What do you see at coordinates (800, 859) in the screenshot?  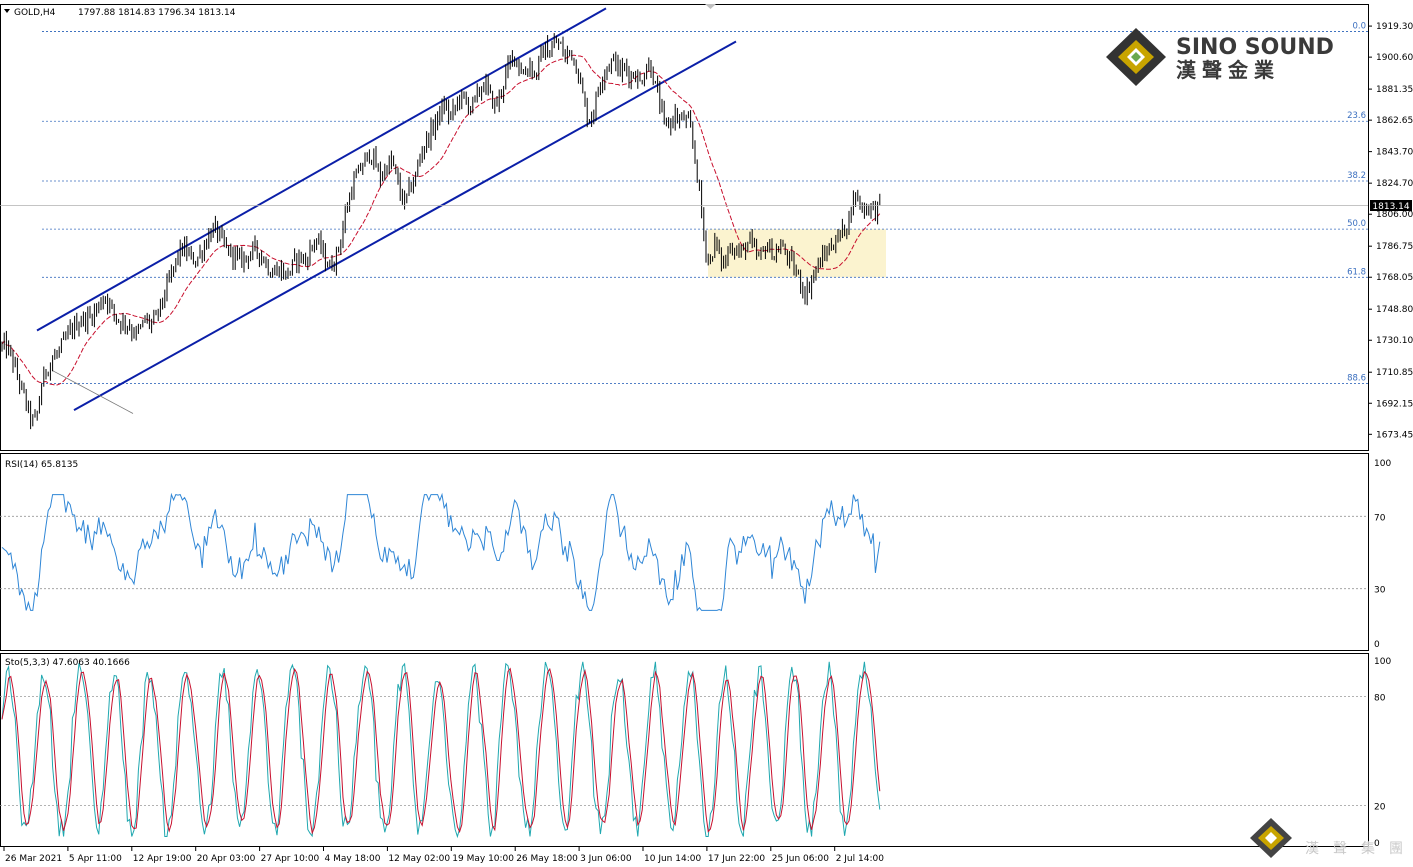 I see `time-tick-label: 25 Jun 06:00` at bounding box center [800, 859].